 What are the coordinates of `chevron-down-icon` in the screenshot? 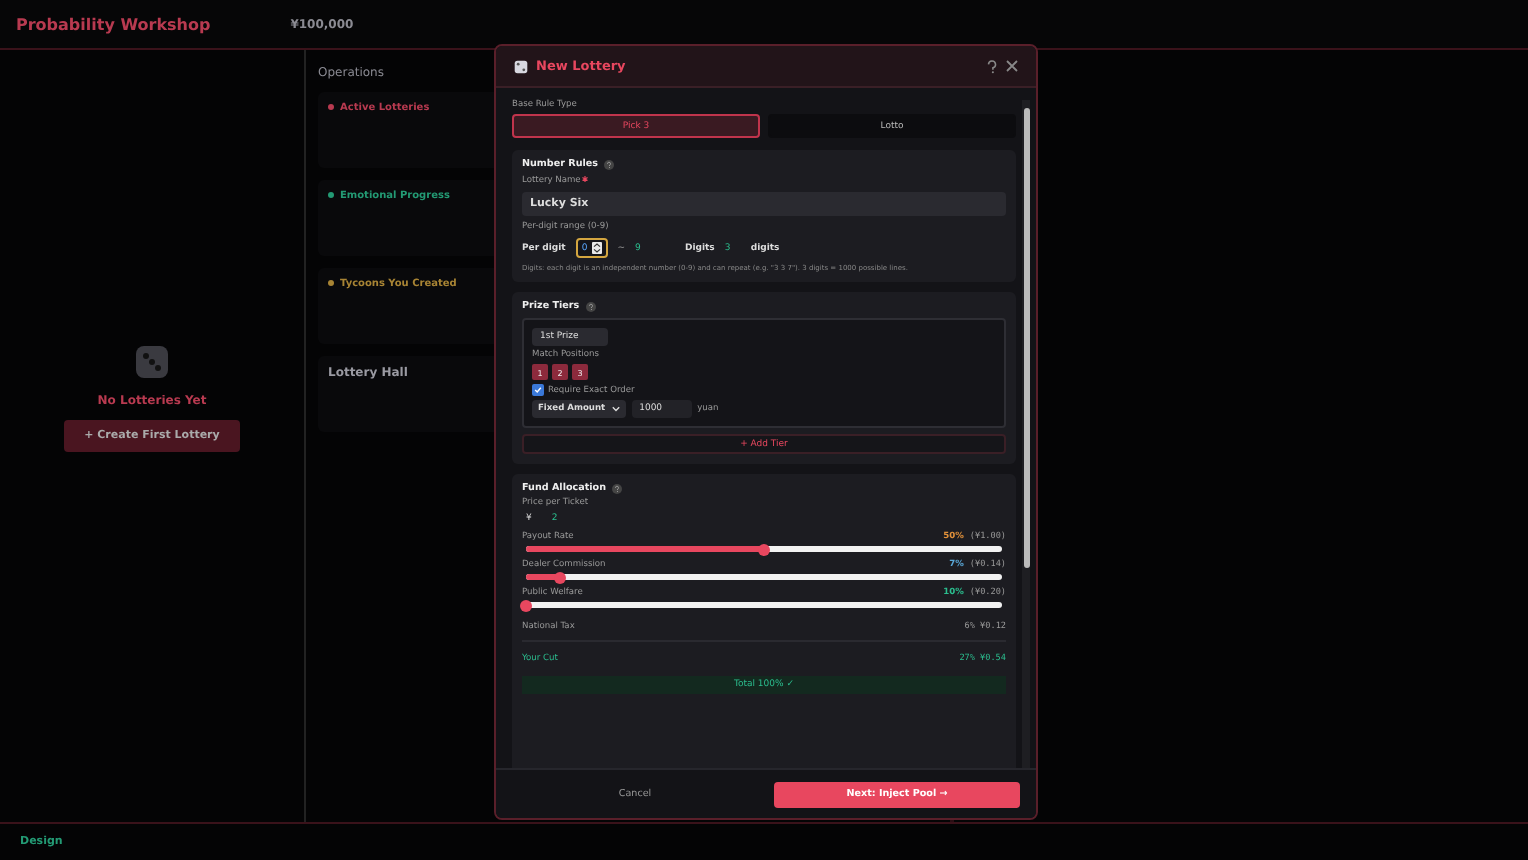 It's located at (615, 409).